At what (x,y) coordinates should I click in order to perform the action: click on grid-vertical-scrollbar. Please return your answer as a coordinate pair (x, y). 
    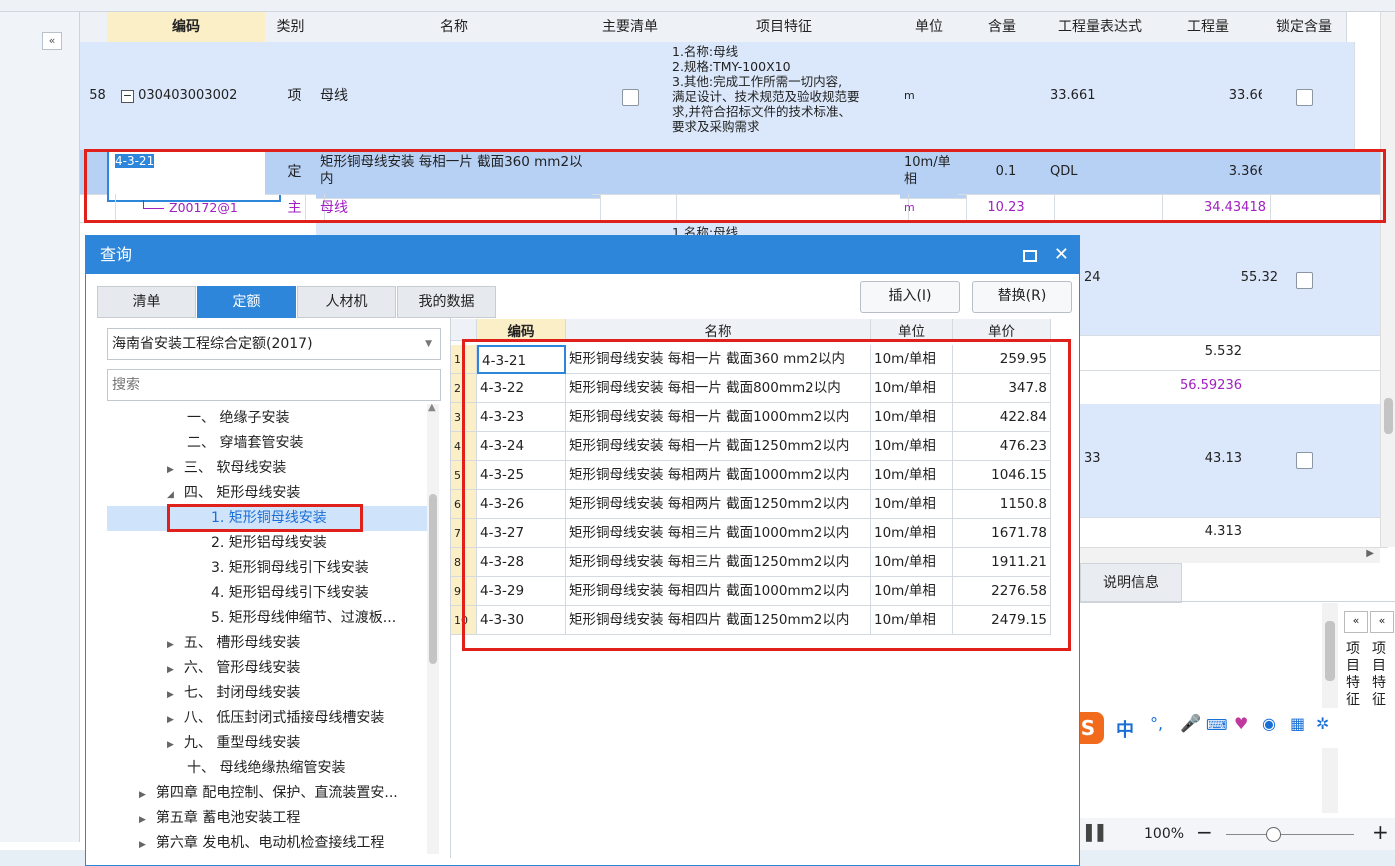
    Looking at the image, I should click on (1387, 279).